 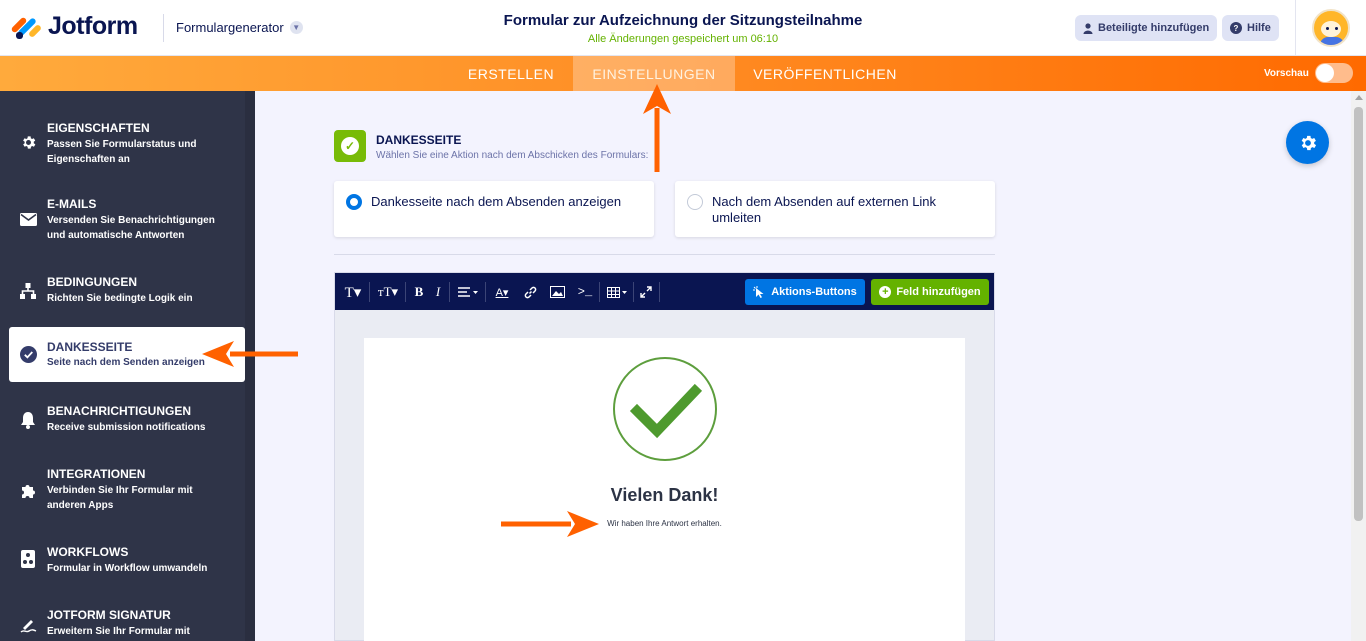 What do you see at coordinates (119, 411) in the screenshot?
I see `sidebar-item-title: BENACHRICHTIGUNGEN` at bounding box center [119, 411].